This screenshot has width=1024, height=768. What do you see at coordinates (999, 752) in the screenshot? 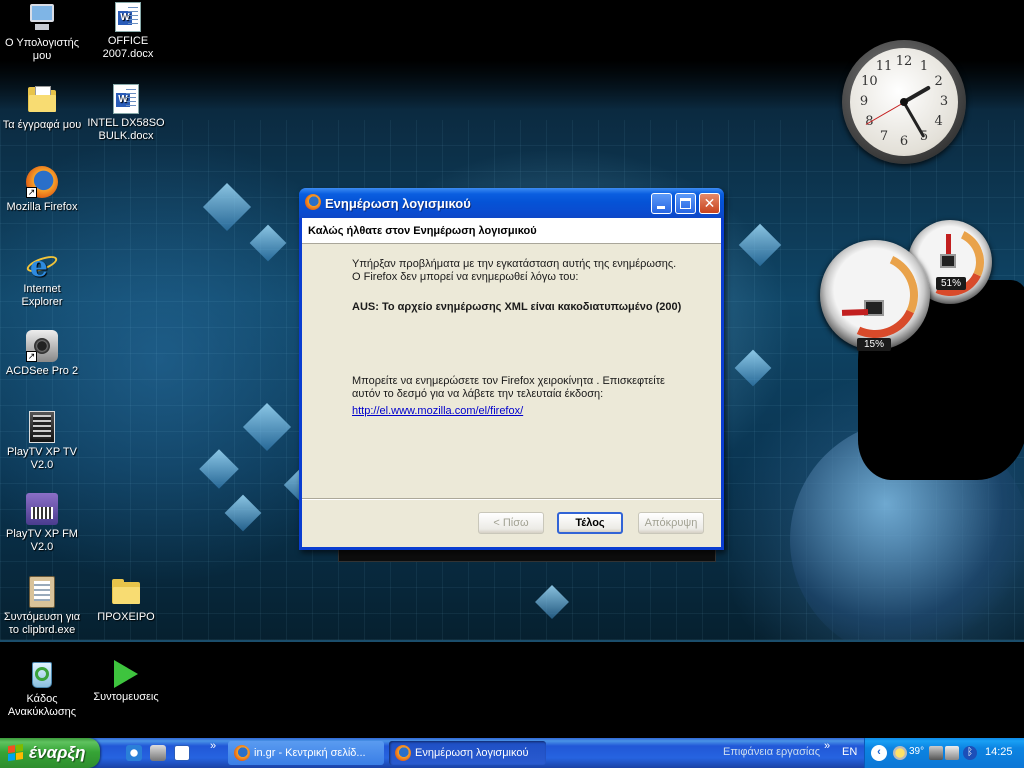
I see `taskbar-clock: 14:25` at bounding box center [999, 752].